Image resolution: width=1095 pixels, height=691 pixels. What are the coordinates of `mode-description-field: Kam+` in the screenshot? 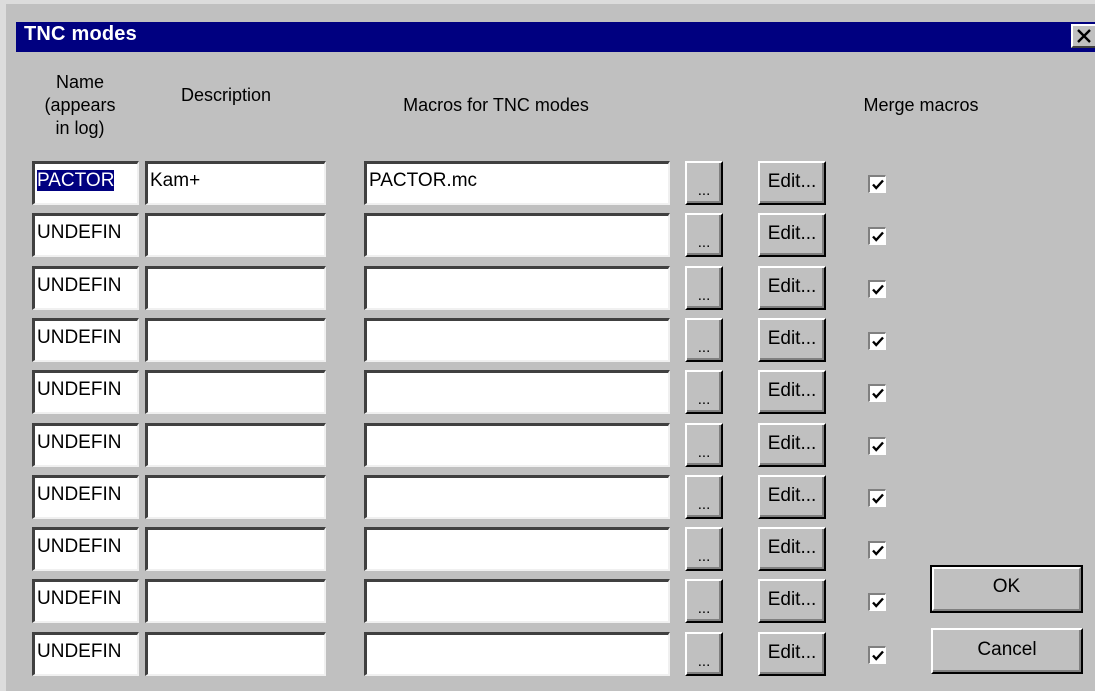 It's located at (235, 183).